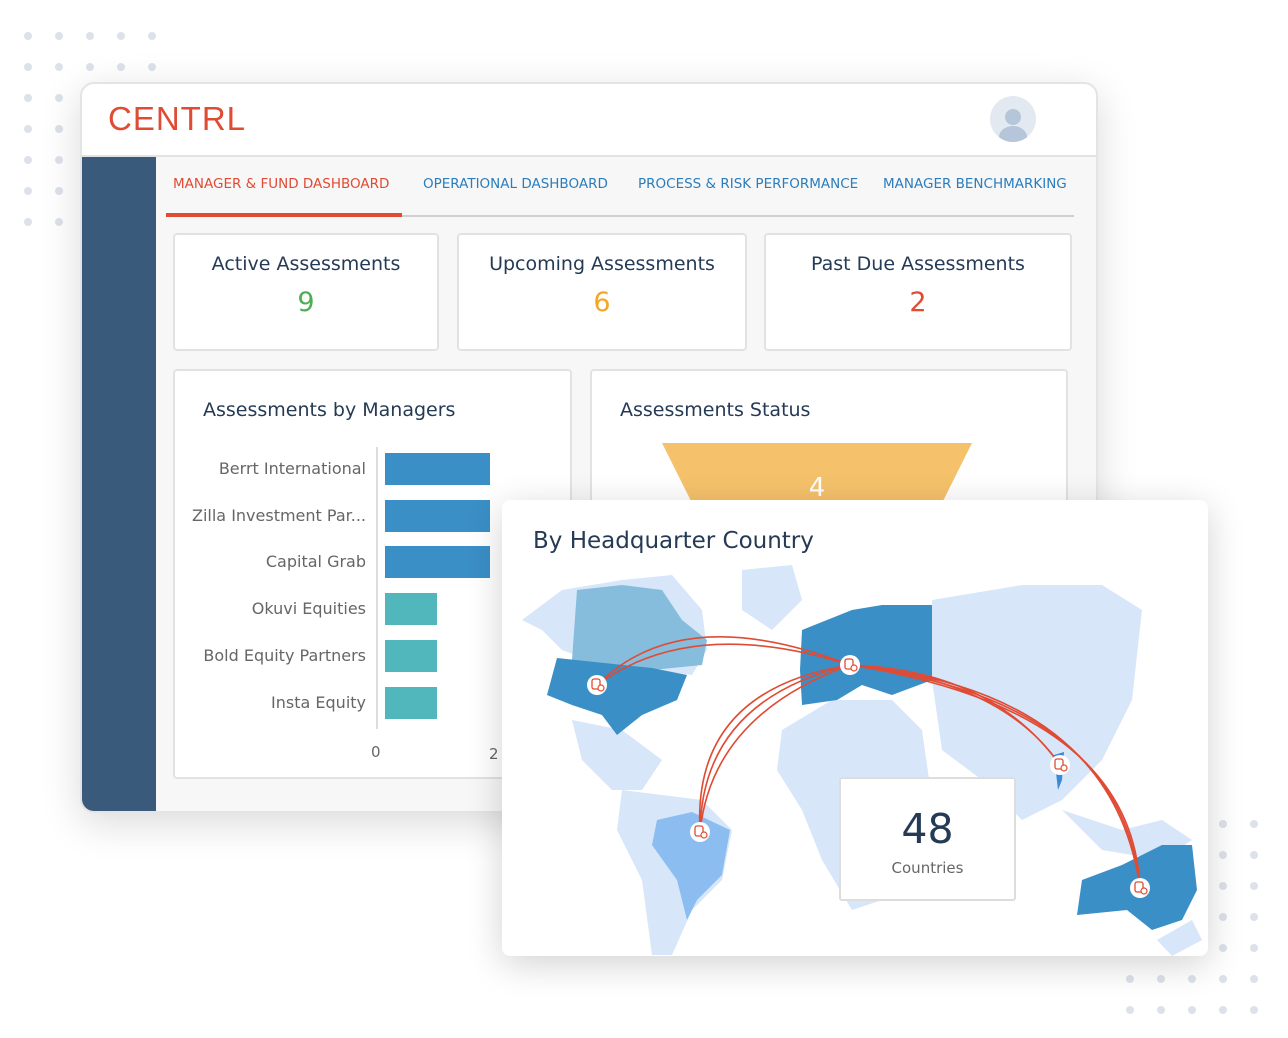  Describe the element at coordinates (318, 702) in the screenshot. I see `bar-label: Insta Equity` at that location.